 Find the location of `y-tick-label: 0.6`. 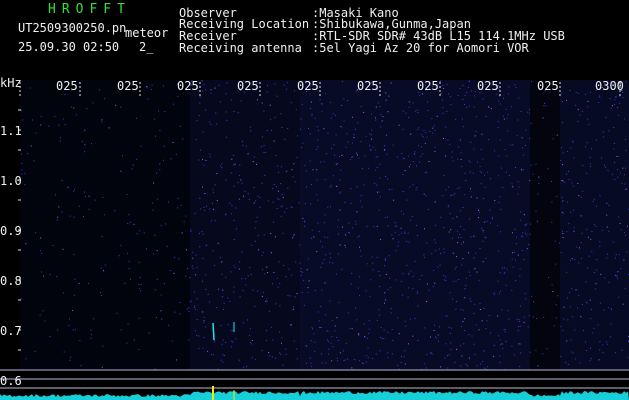

y-tick-label: 0.6 is located at coordinates (11, 381).